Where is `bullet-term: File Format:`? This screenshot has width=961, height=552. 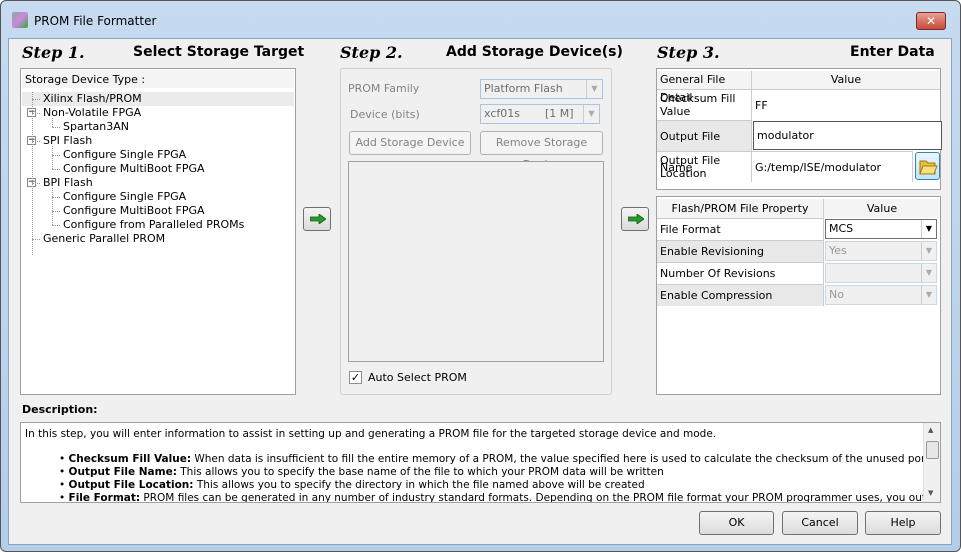 bullet-term: File Format: is located at coordinates (104, 497).